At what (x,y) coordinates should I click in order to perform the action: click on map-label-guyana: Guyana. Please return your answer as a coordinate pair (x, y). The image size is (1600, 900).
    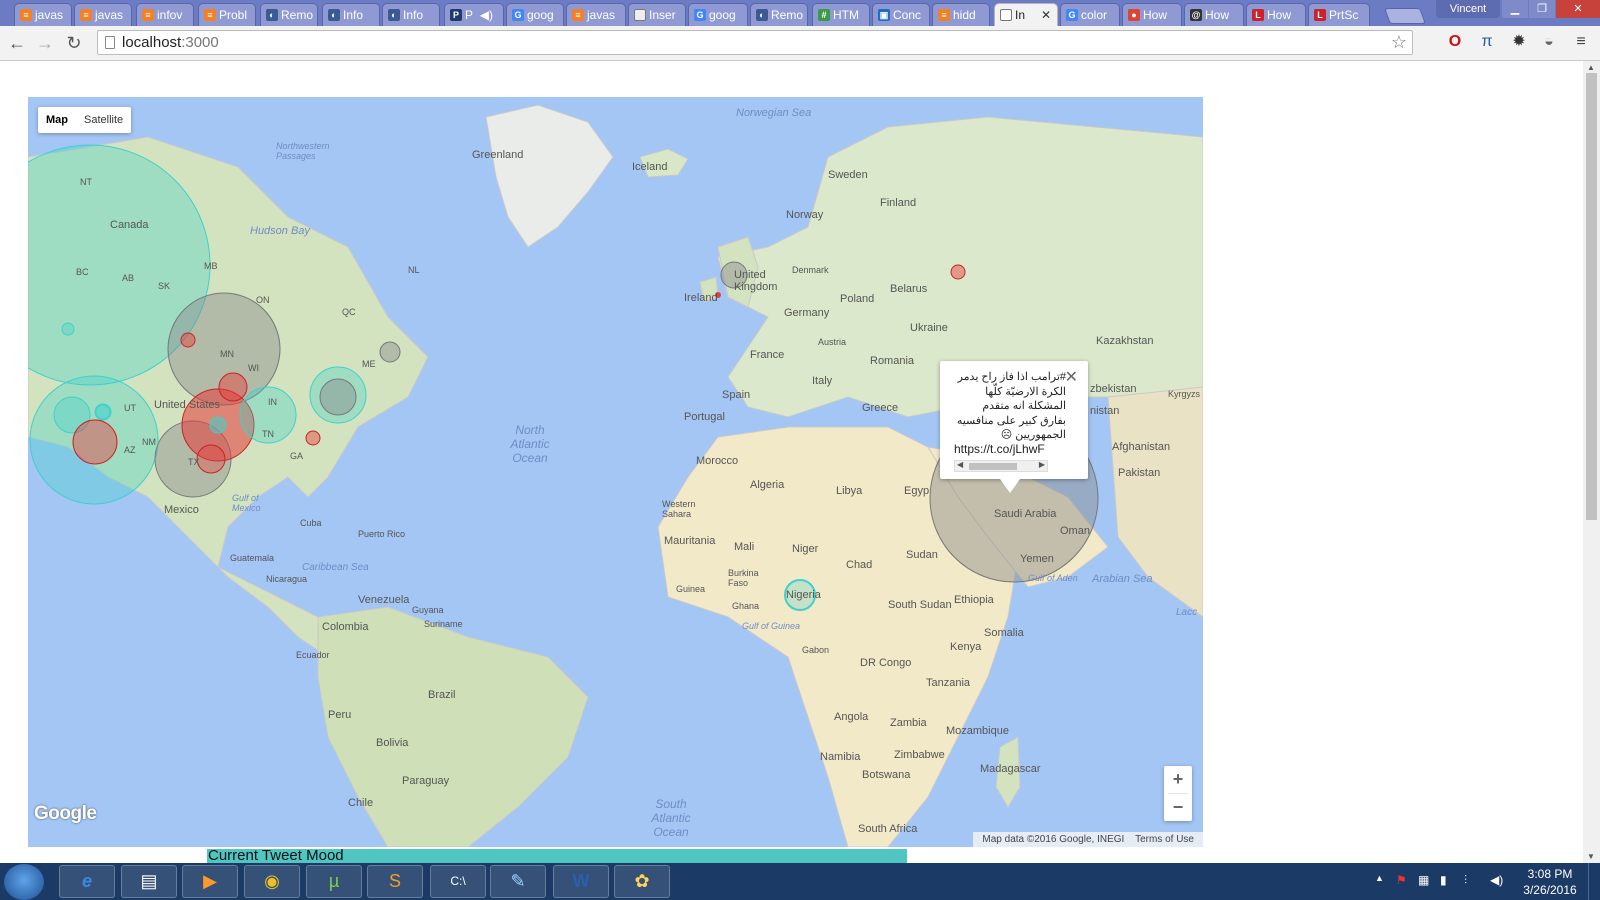
    Looking at the image, I should click on (428, 610).